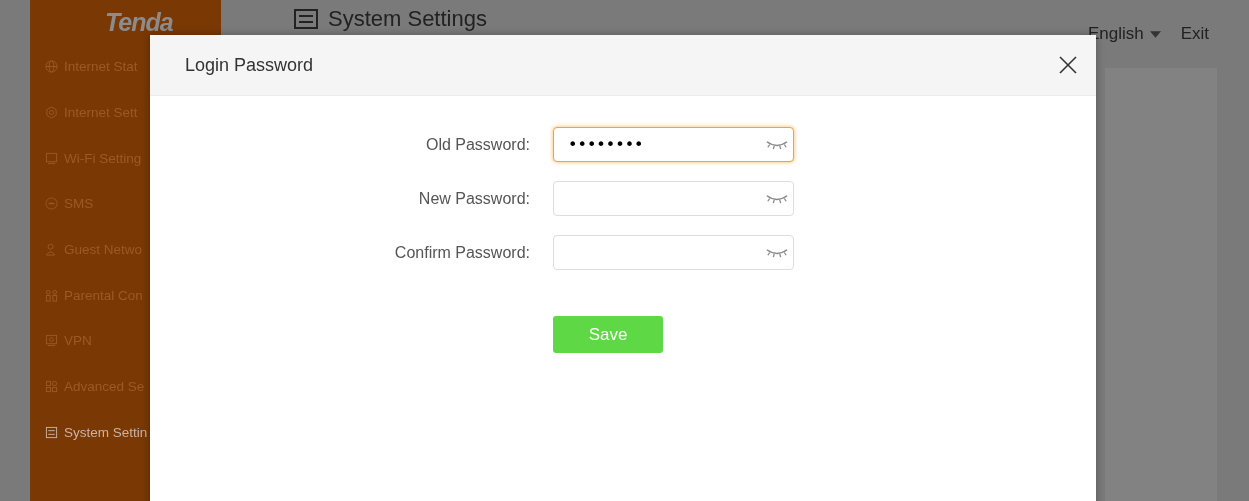  What do you see at coordinates (51, 341) in the screenshot?
I see `screen-icon` at bounding box center [51, 341].